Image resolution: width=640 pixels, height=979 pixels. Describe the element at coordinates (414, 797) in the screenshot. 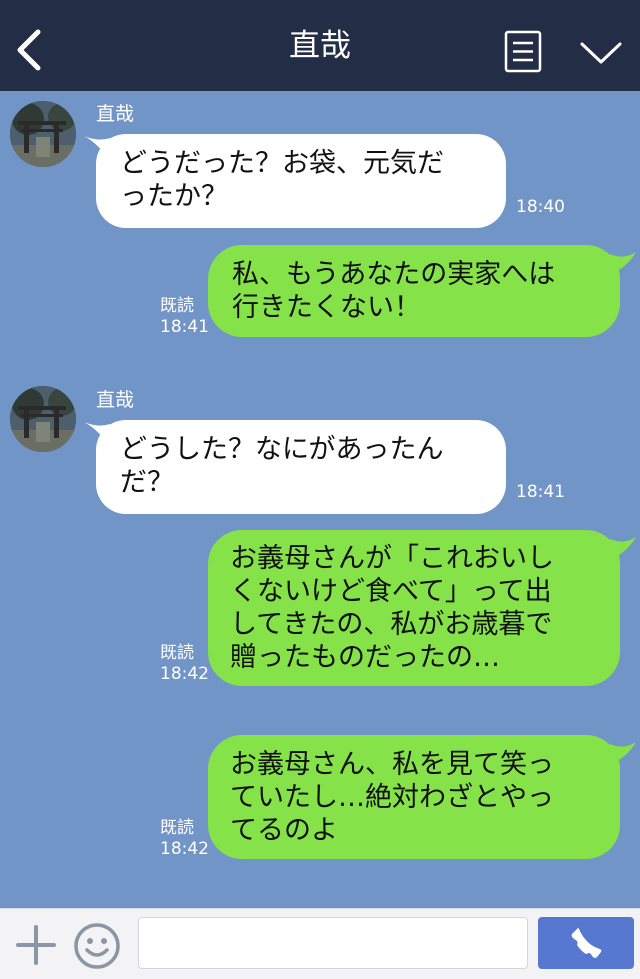

I see `message-bubble: お義母さん、私を見て笑っ ていたし…絶対わざとやっ てるのよ` at that location.